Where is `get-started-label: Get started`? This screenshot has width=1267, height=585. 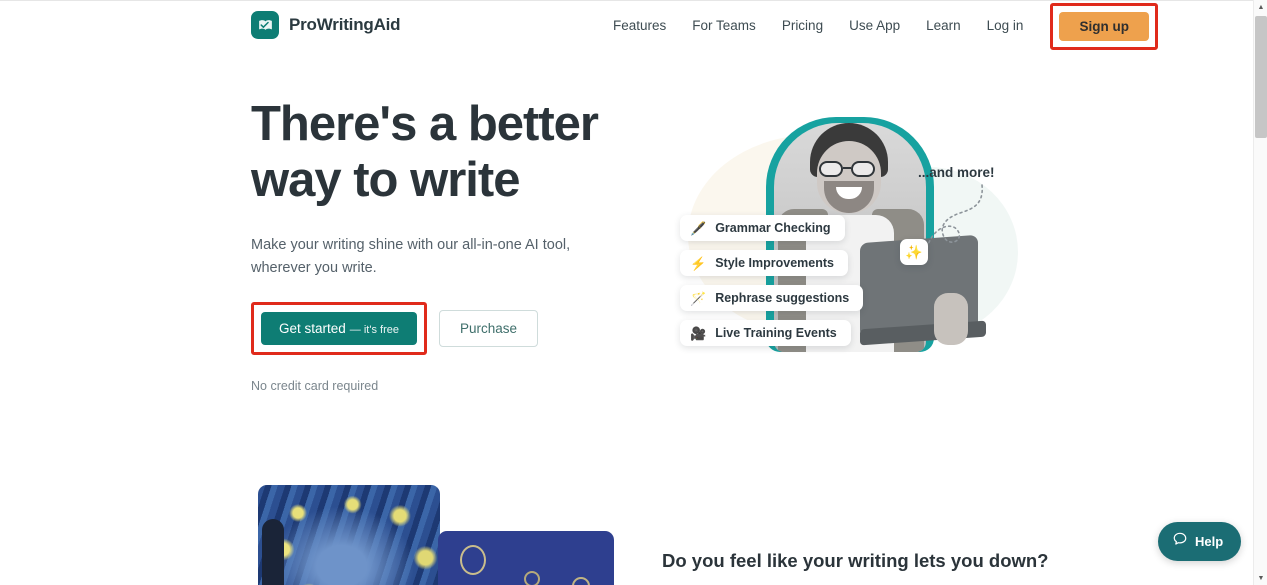
get-started-label: Get started is located at coordinates (312, 328).